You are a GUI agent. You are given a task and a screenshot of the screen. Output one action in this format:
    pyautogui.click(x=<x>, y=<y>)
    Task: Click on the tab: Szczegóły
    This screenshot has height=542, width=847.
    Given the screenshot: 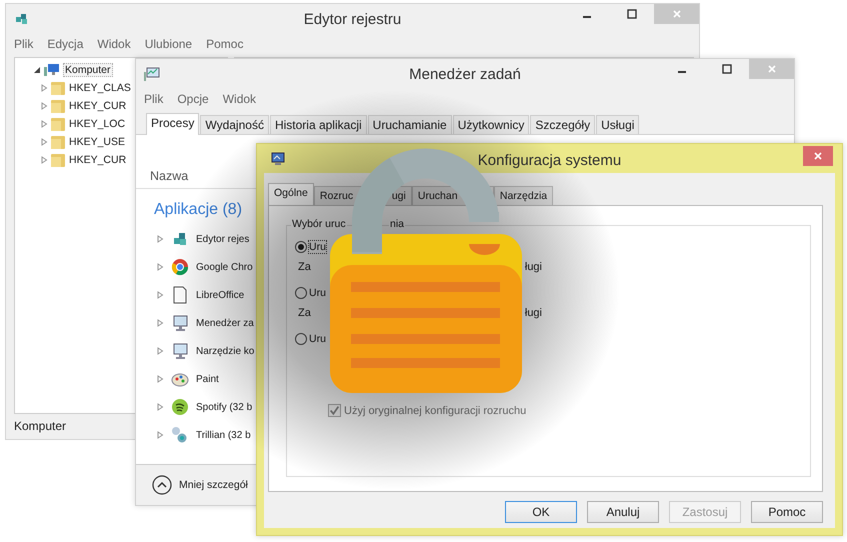 What is the action you would take?
    pyautogui.click(x=563, y=124)
    